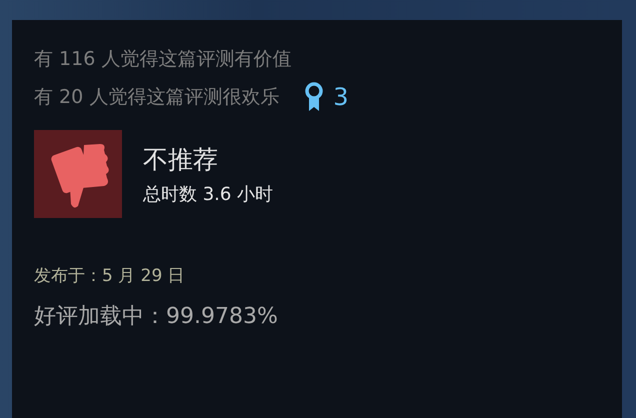  I want to click on posted-date: 发布于：5 月 29 日, so click(110, 276).